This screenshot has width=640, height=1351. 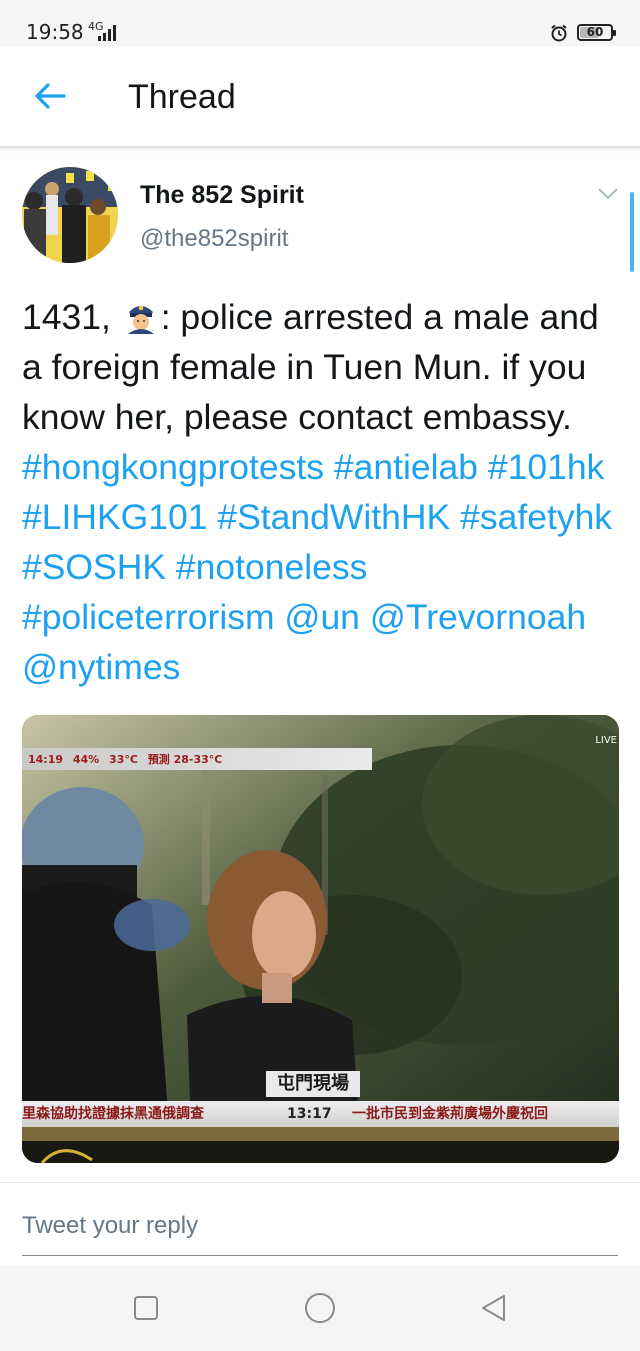 I want to click on top-app-bar: Thread, so click(x=320, y=97).